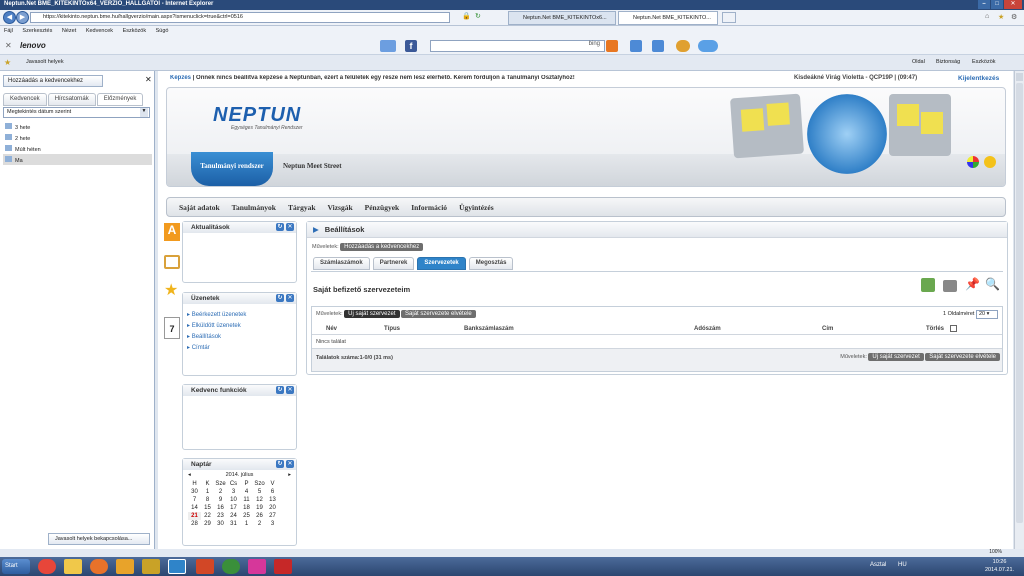 The height and width of the screenshot is (576, 1024). What do you see at coordinates (683, 46) in the screenshot?
I see `puzzle-icon` at bounding box center [683, 46].